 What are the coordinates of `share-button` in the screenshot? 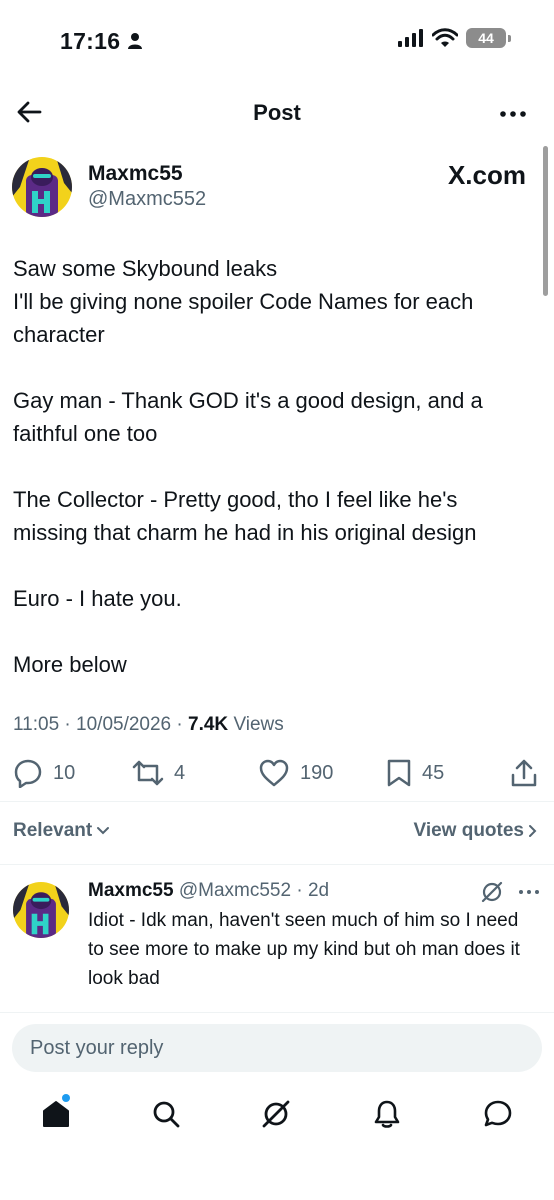 It's located at (524, 773).